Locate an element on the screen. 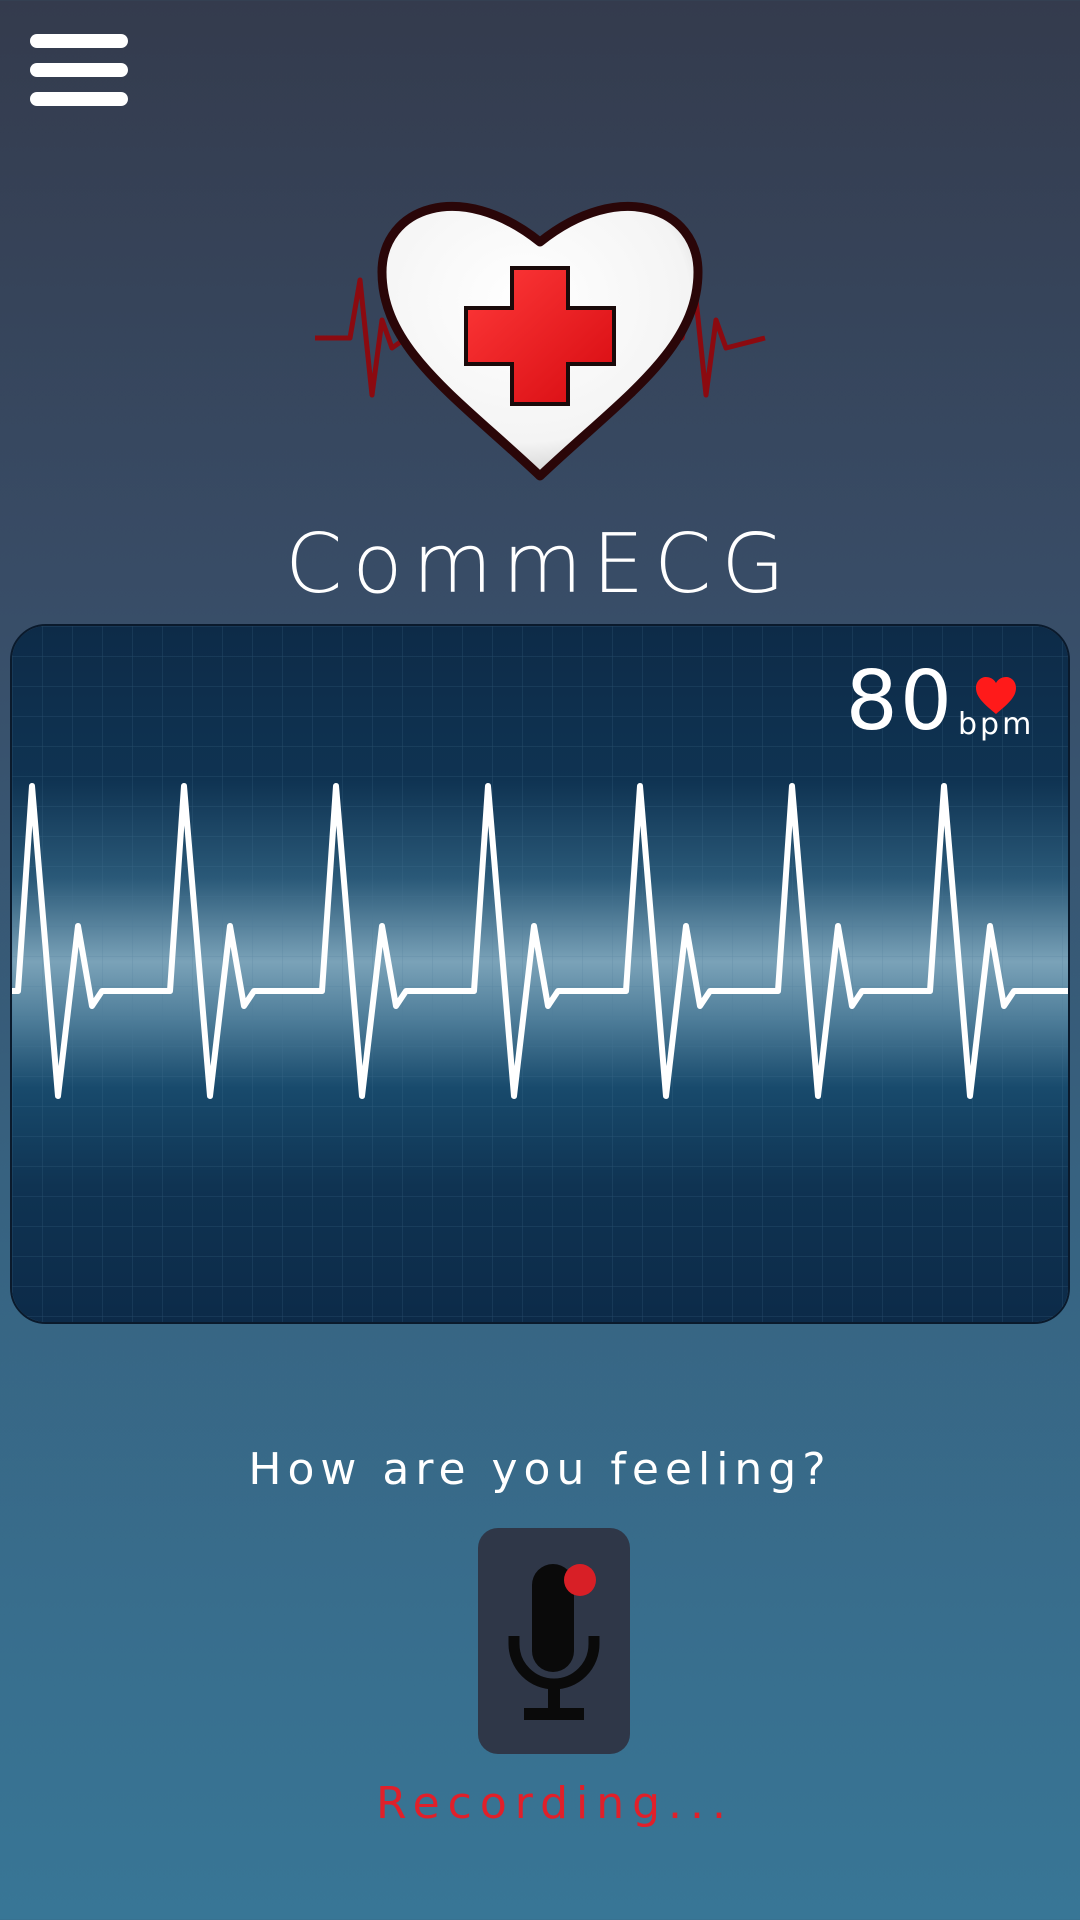 The height and width of the screenshot is (1920, 1080). bpm-unit-group: bpm is located at coordinates (996, 702).